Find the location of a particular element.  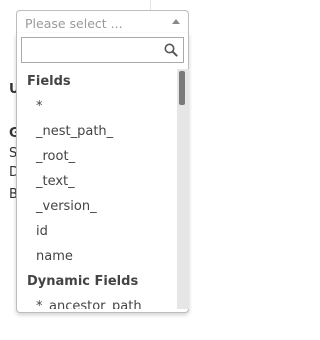

scrollbar-thumb is located at coordinates (182, 88).